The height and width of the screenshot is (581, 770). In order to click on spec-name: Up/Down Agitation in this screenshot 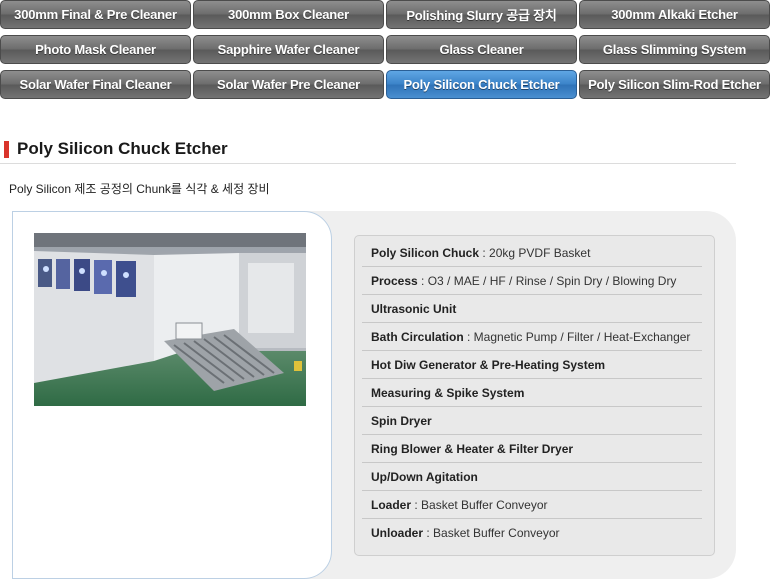, I will do `click(424, 477)`.